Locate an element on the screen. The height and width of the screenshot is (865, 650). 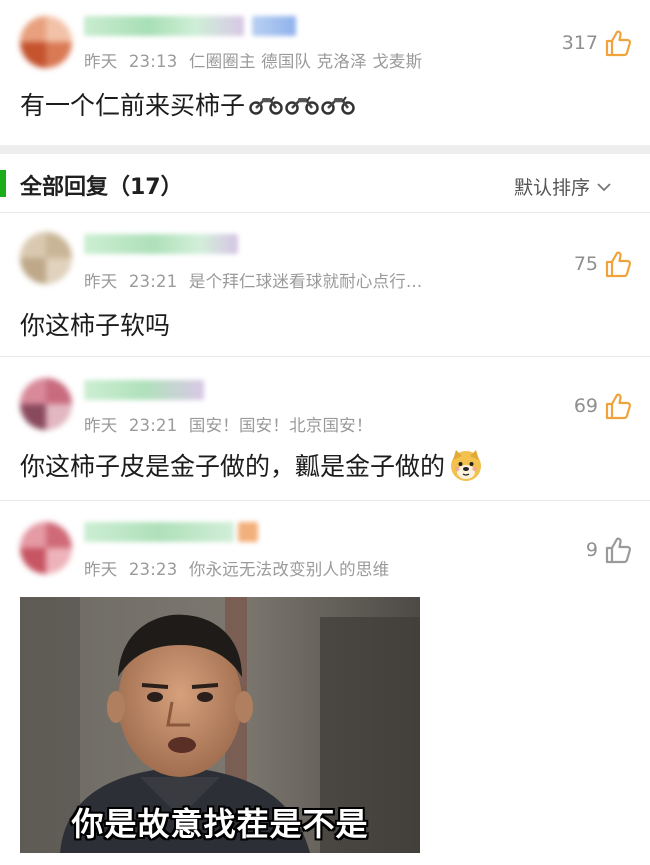
post-author-badge is located at coordinates (274, 26).